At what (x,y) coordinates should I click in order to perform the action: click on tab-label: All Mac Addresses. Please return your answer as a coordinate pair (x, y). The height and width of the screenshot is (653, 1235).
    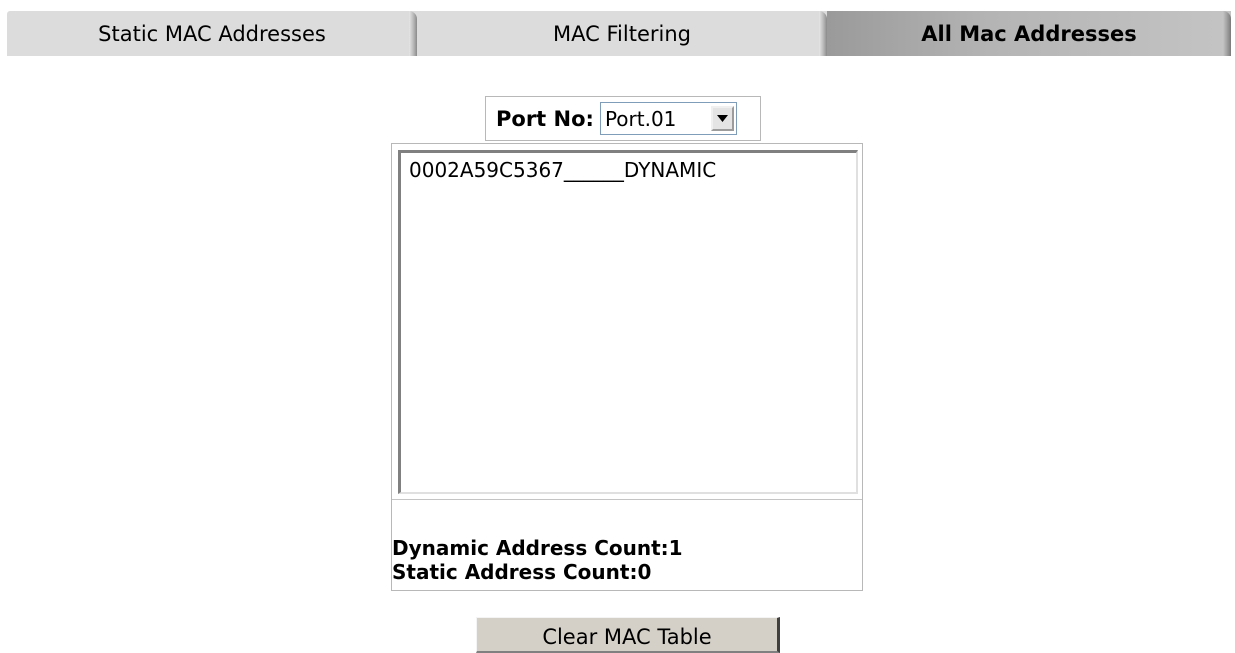
    Looking at the image, I should click on (1029, 33).